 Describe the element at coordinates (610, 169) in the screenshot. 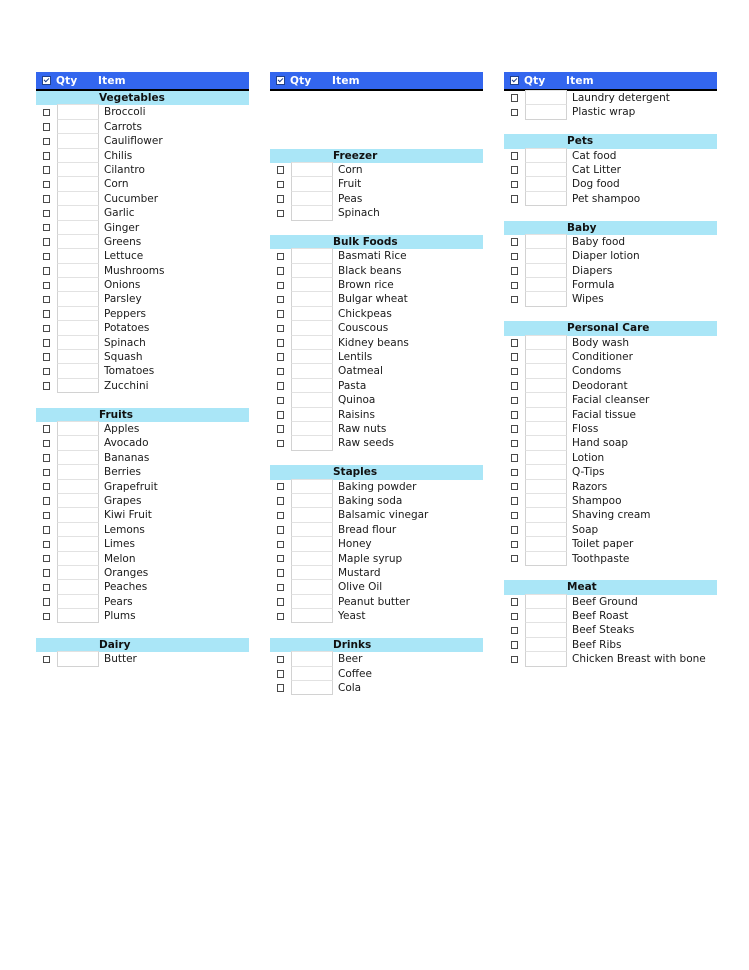

I see `list-item: Cat Litter` at that location.